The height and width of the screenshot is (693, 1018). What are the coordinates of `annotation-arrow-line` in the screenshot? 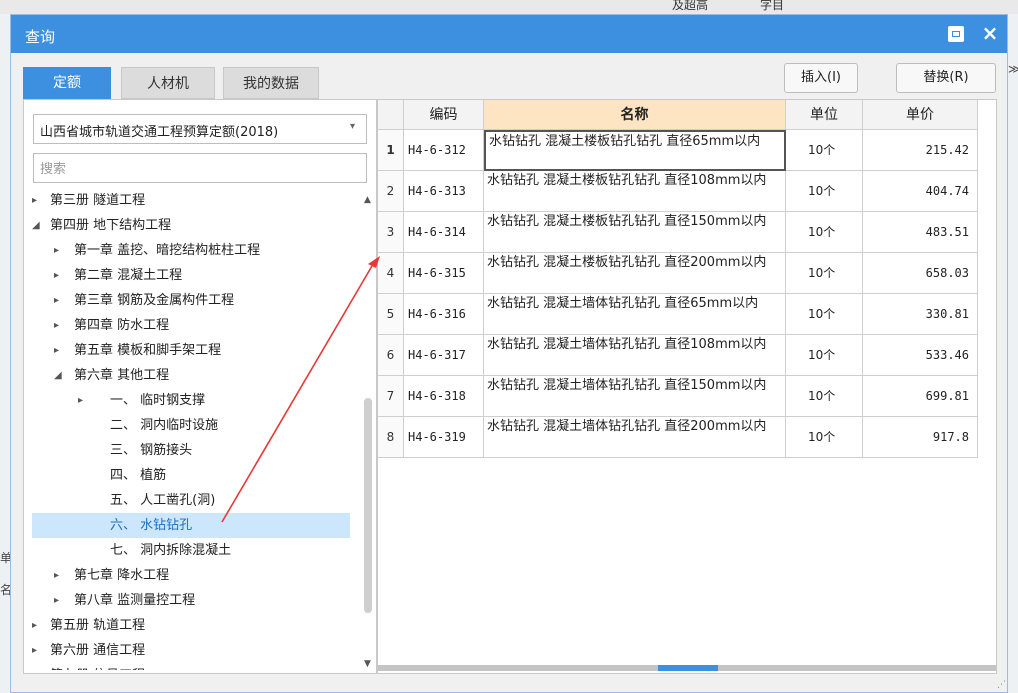 It's located at (297, 394).